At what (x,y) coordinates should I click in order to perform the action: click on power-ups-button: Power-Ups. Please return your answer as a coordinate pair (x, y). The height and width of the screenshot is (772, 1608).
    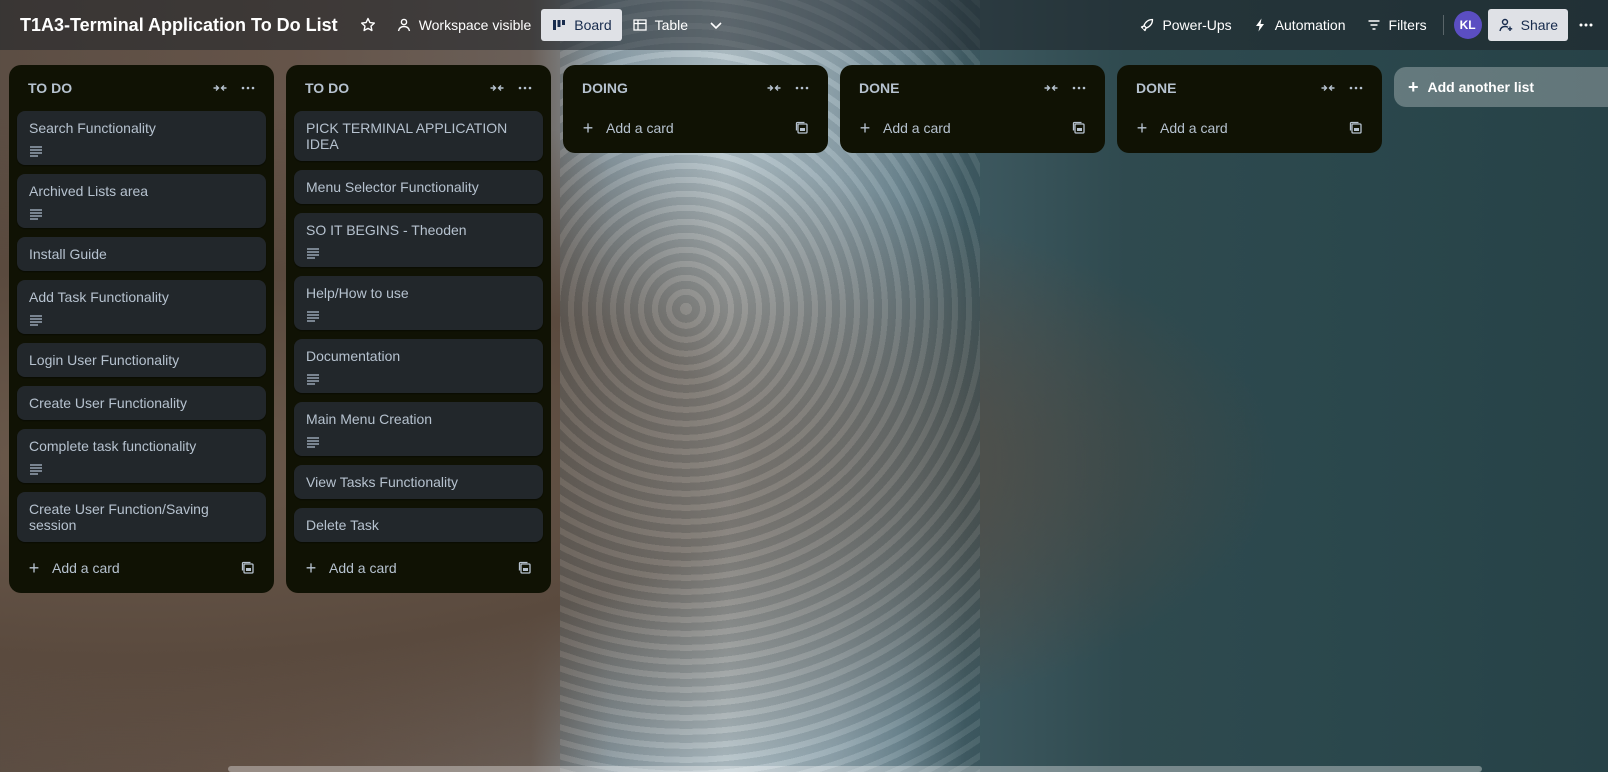
    Looking at the image, I should click on (1185, 25).